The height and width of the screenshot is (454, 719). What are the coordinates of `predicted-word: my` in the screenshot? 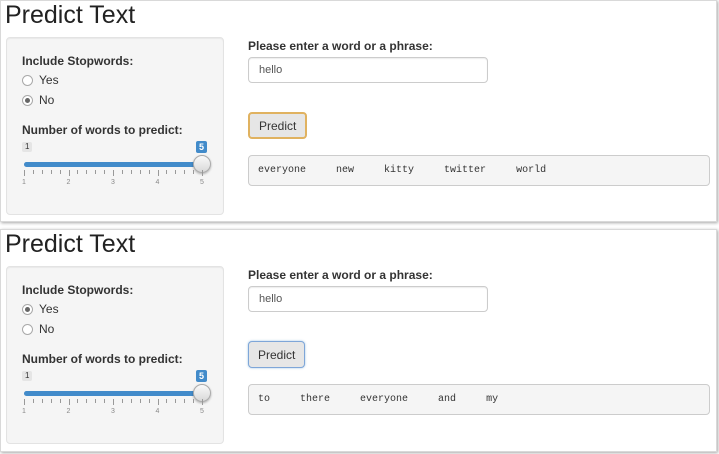 It's located at (492, 399).